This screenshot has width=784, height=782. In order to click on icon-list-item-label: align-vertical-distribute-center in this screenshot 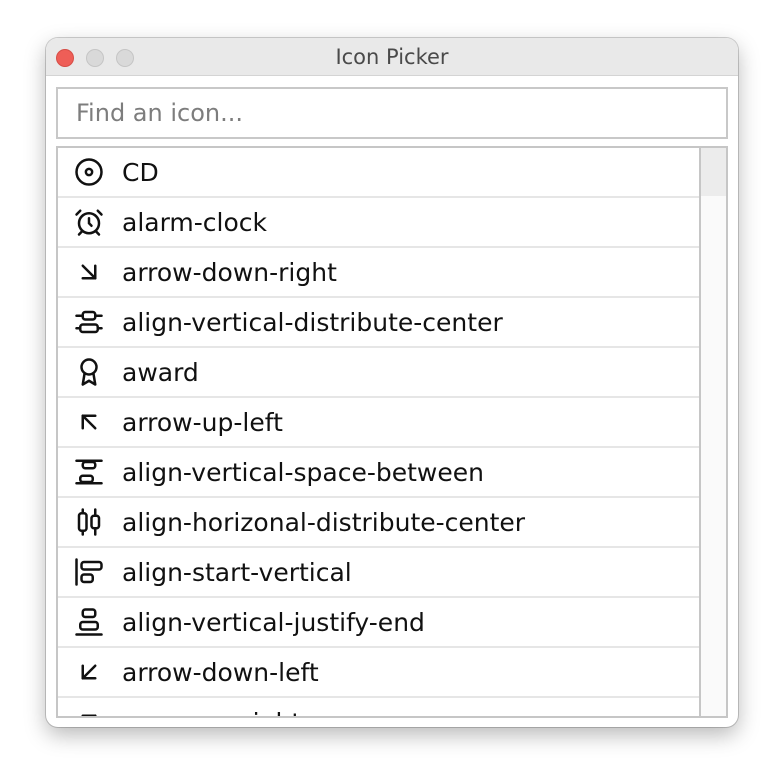, I will do `click(312, 322)`.